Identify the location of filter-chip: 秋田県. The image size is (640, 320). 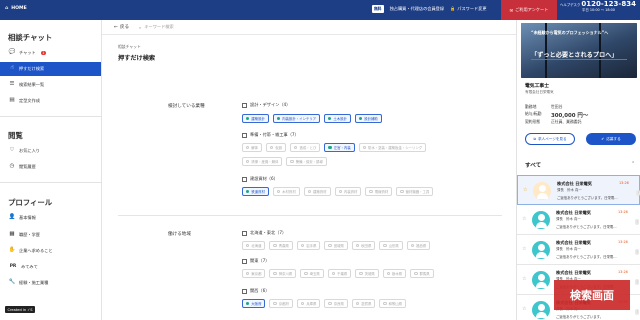
(363, 245).